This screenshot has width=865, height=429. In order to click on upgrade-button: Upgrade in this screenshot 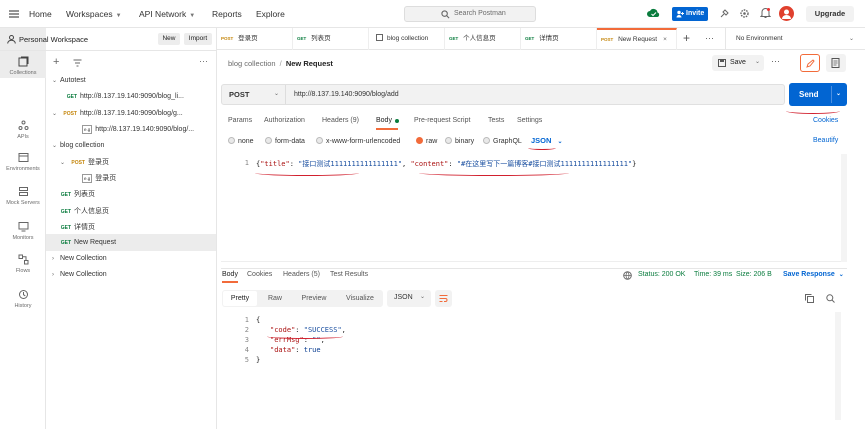, I will do `click(830, 14)`.